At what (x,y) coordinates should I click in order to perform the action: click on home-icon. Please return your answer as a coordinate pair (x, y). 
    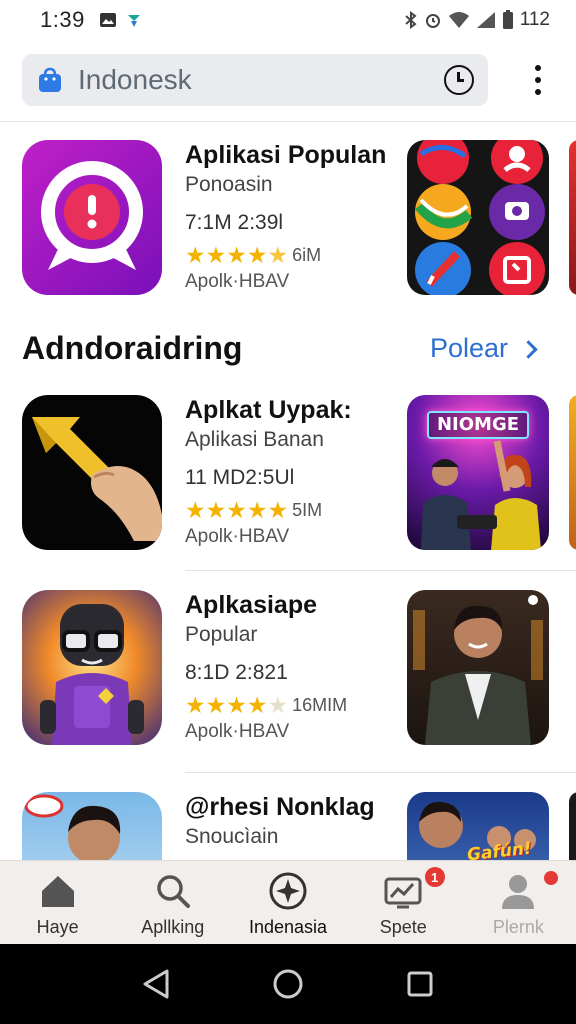
    Looking at the image, I should click on (57, 891).